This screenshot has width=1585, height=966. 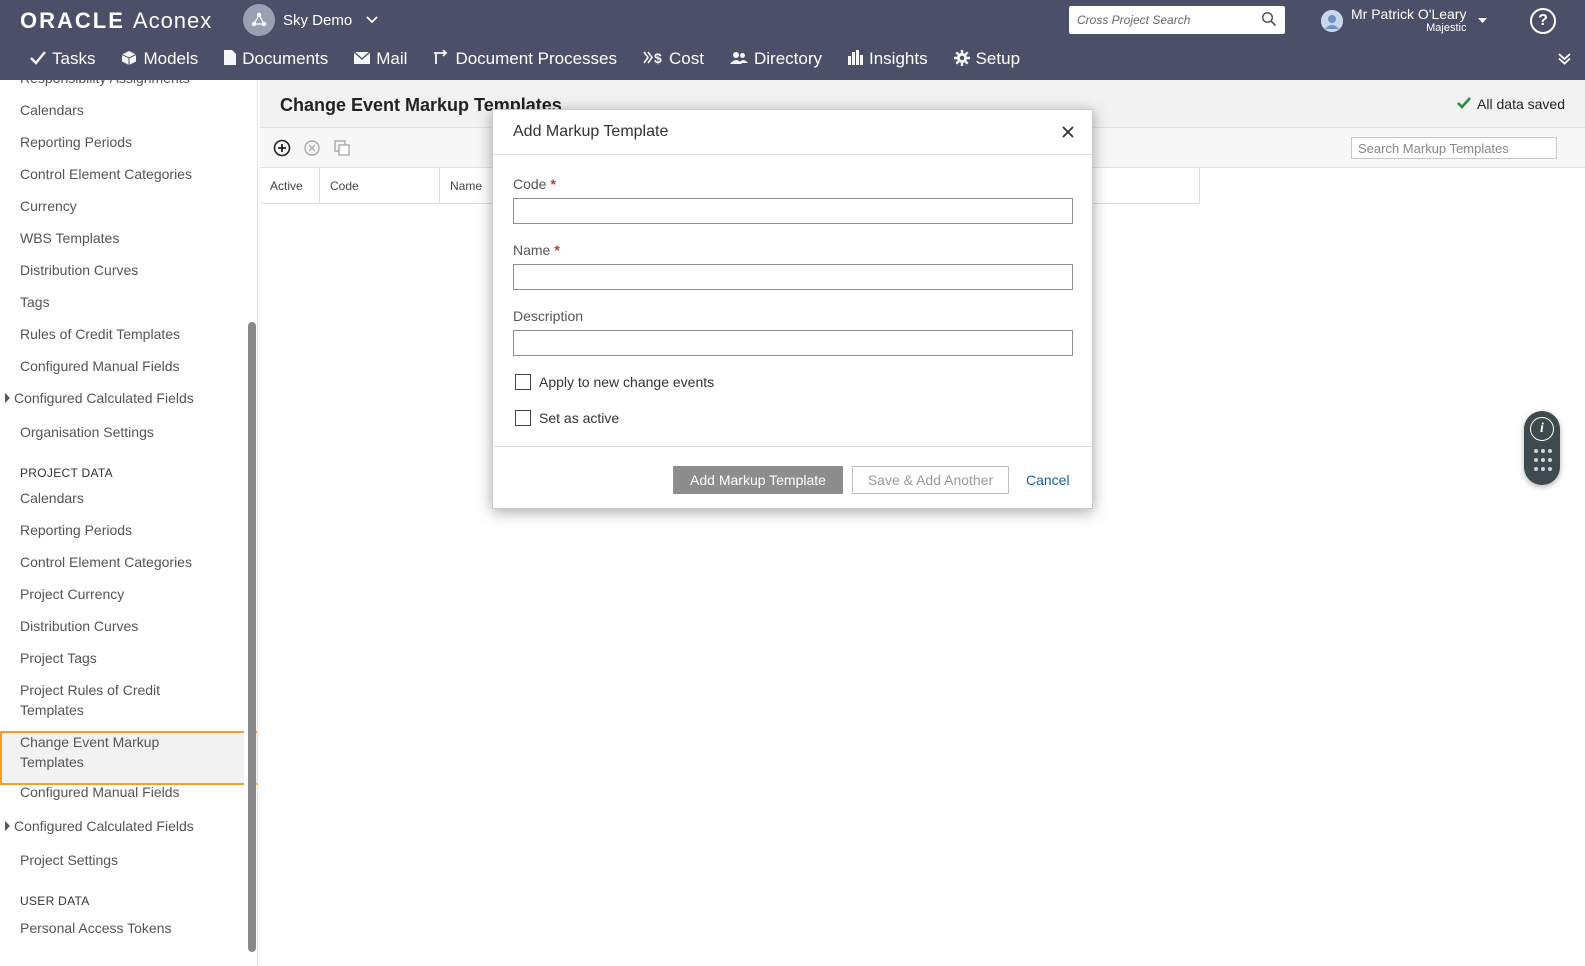 What do you see at coordinates (35, 302) in the screenshot?
I see `sidebar-item-tags: Tags` at bounding box center [35, 302].